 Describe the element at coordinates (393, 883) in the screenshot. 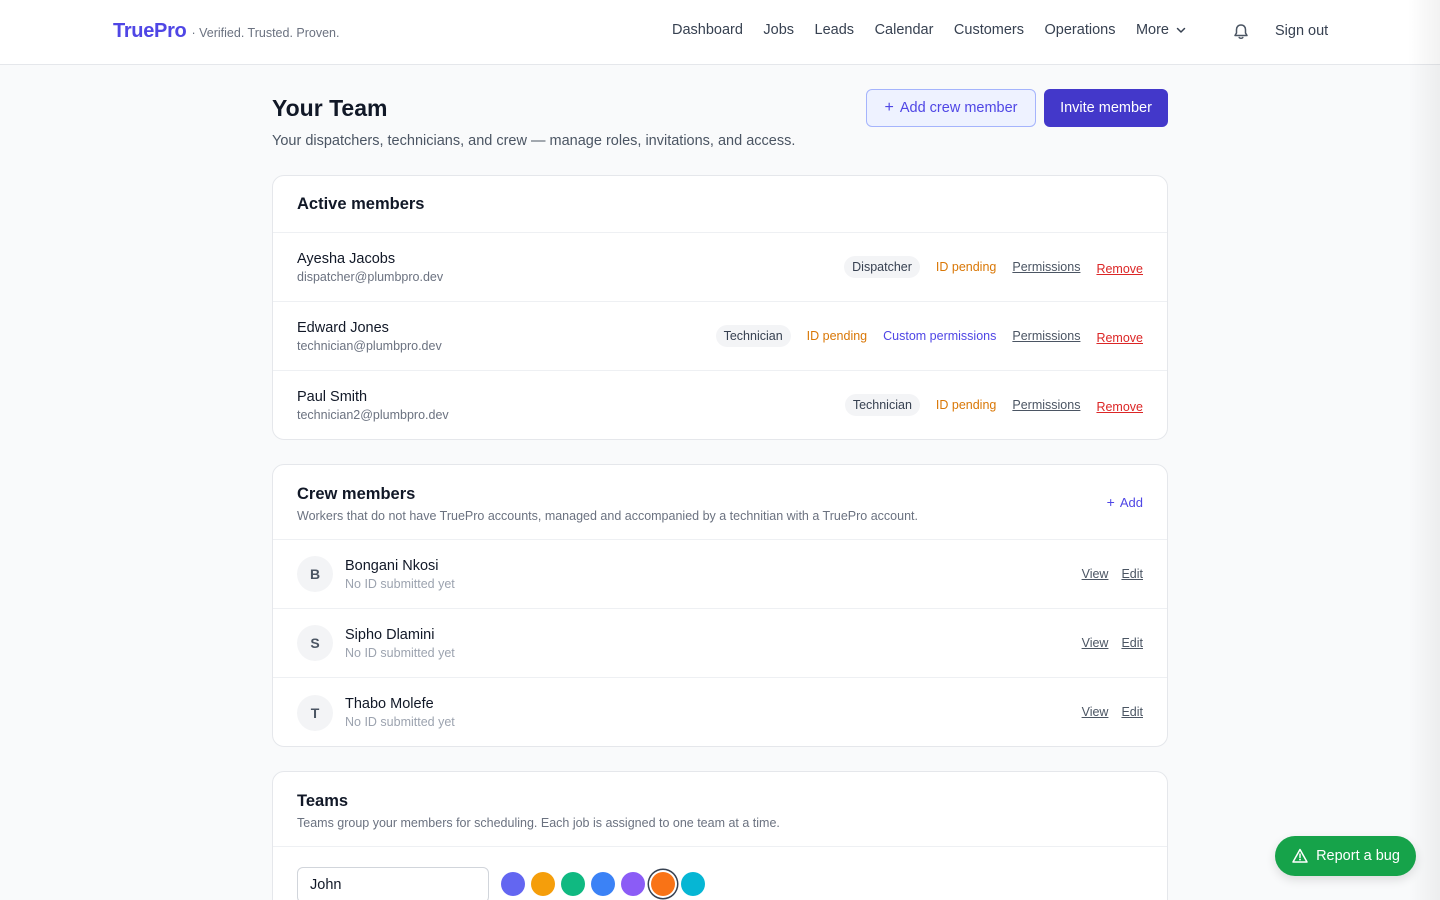

I see `team-name-input` at that location.